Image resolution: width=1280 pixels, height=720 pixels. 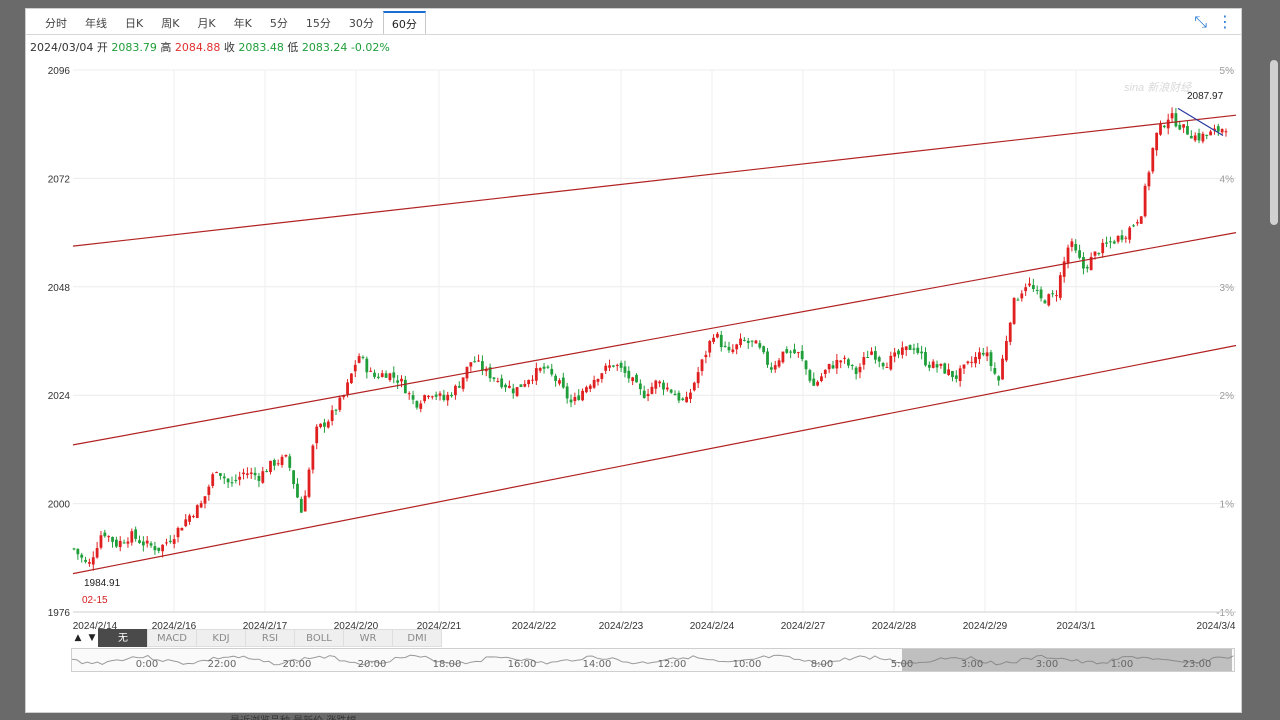 What do you see at coordinates (1274, 142) in the screenshot?
I see `page-scrollbar` at bounding box center [1274, 142].